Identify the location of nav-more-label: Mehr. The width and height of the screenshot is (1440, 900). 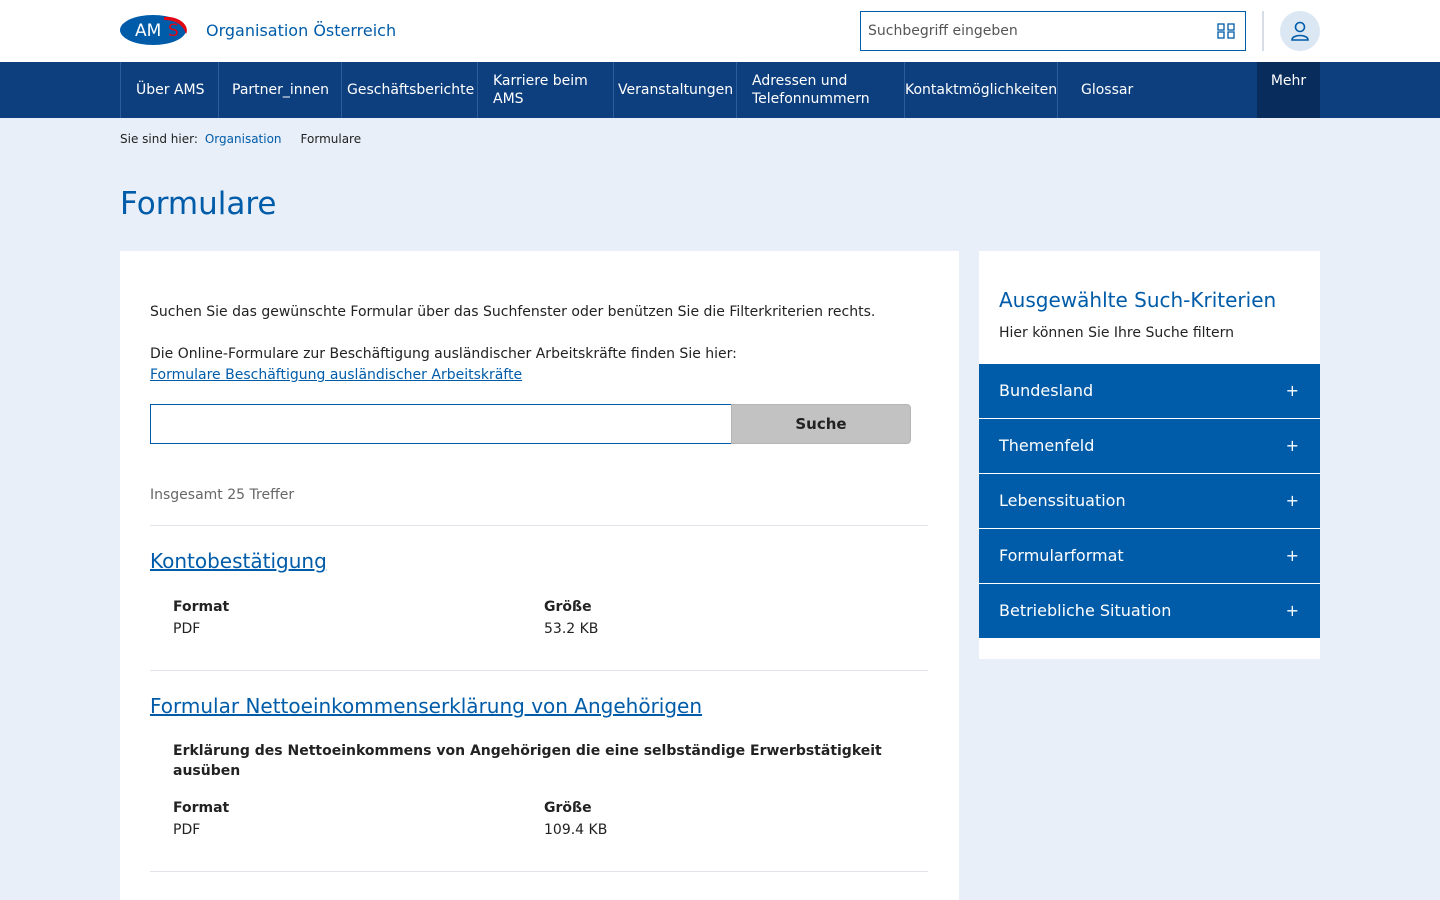
(1288, 81).